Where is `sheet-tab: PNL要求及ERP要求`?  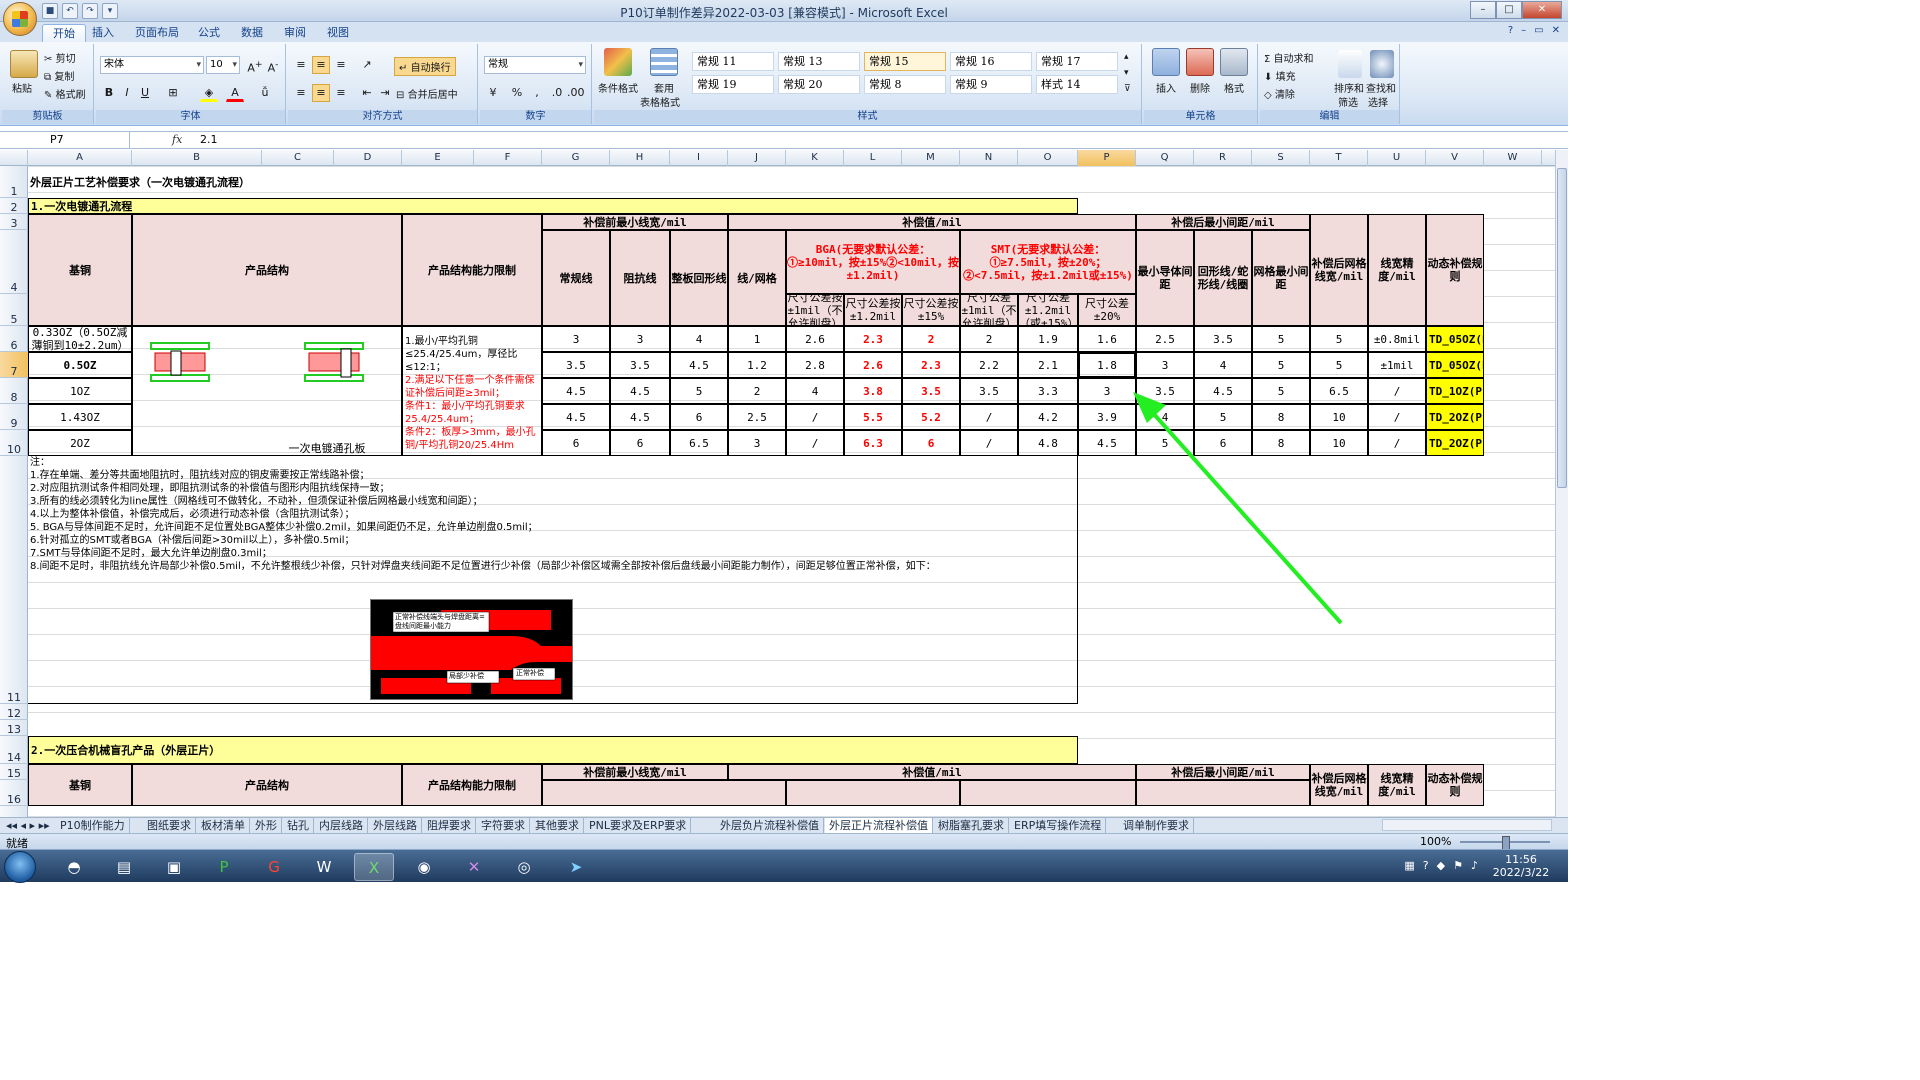 sheet-tab: PNL要求及ERP要求 is located at coordinates (638, 825).